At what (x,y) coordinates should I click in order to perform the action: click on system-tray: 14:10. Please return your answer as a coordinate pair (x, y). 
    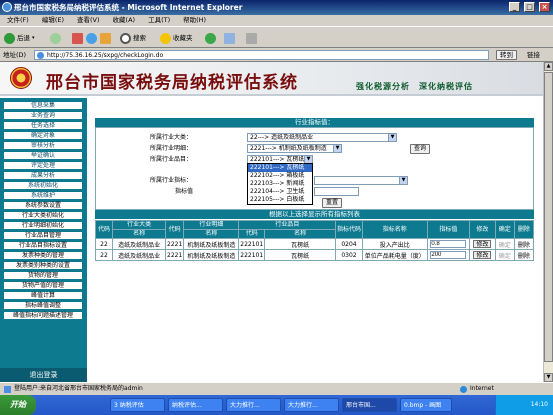
    Looking at the image, I should click on (524, 405).